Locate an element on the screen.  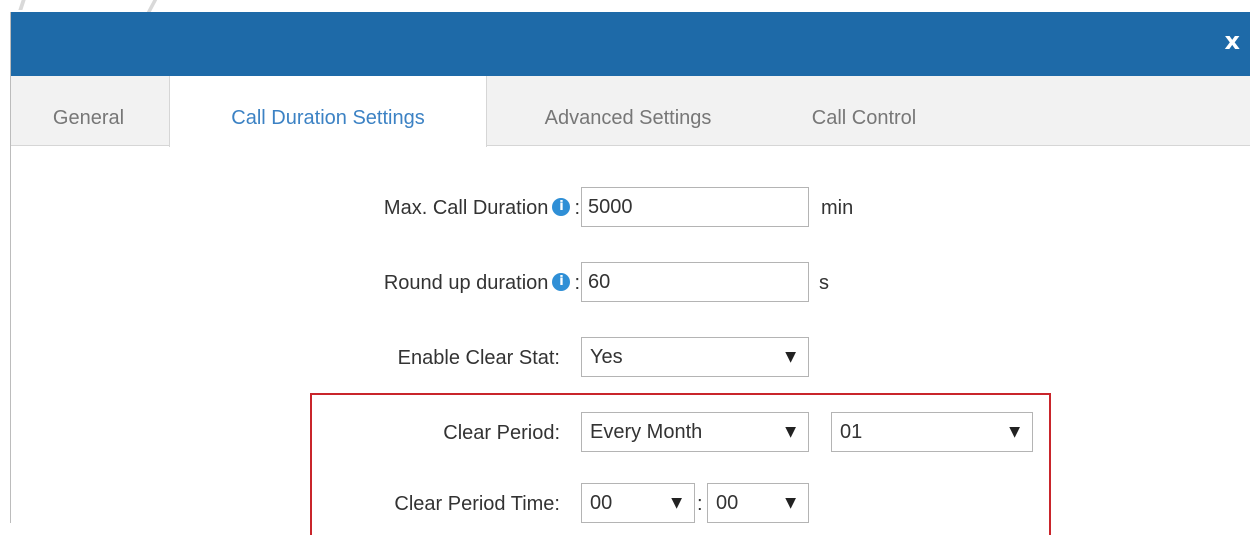
tab-general: General is located at coordinates (88, 111).